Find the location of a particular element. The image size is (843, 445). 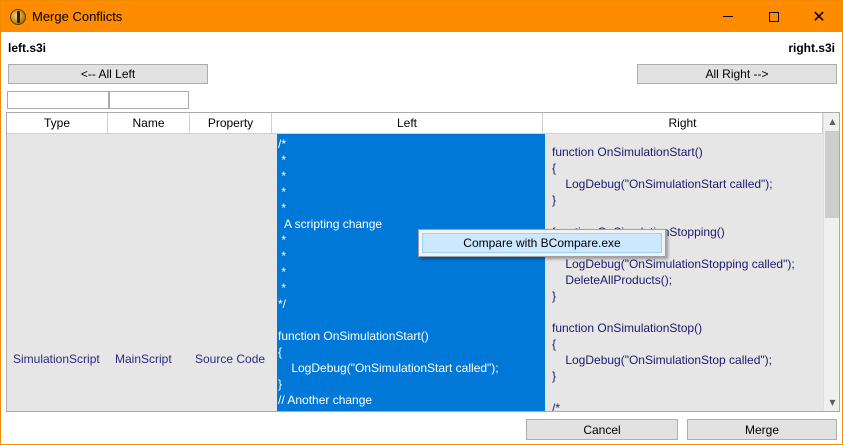

code-line: // Another change is located at coordinates (325, 400).